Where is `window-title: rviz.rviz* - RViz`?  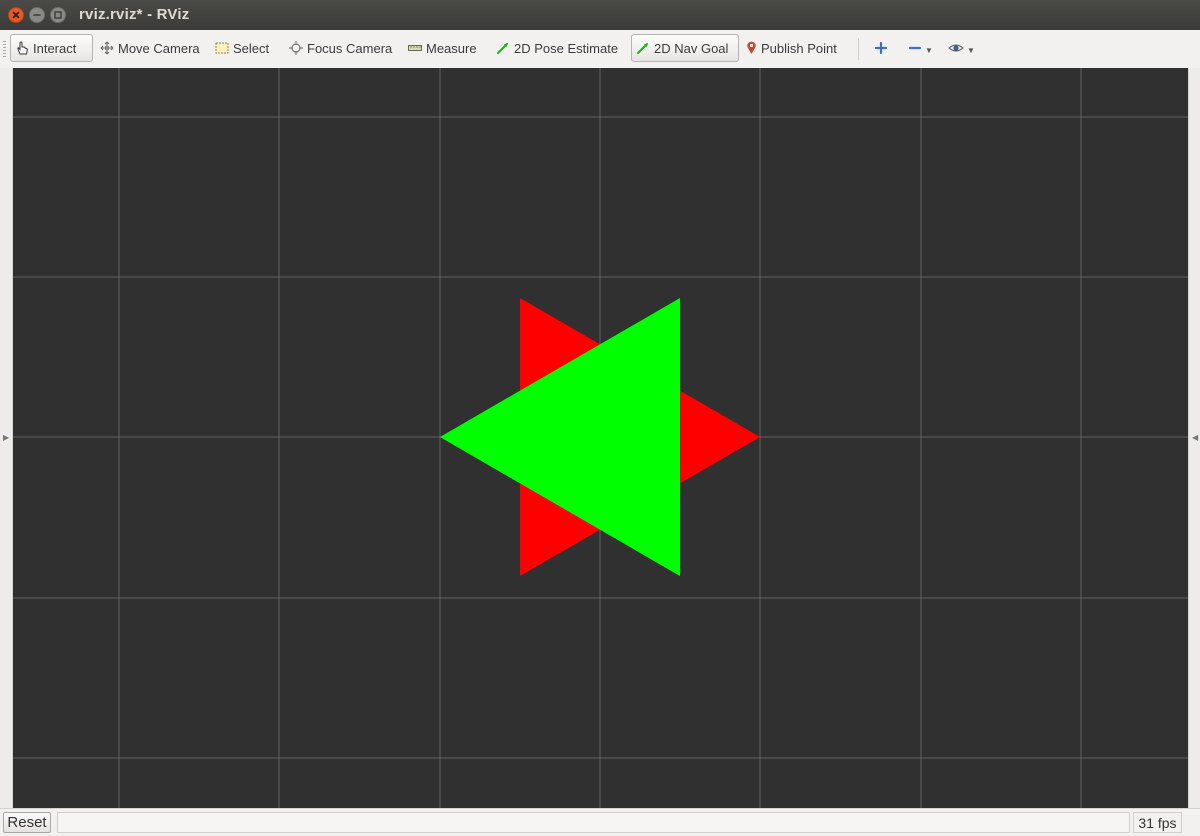 window-title: rviz.rviz* - RViz is located at coordinates (134, 14).